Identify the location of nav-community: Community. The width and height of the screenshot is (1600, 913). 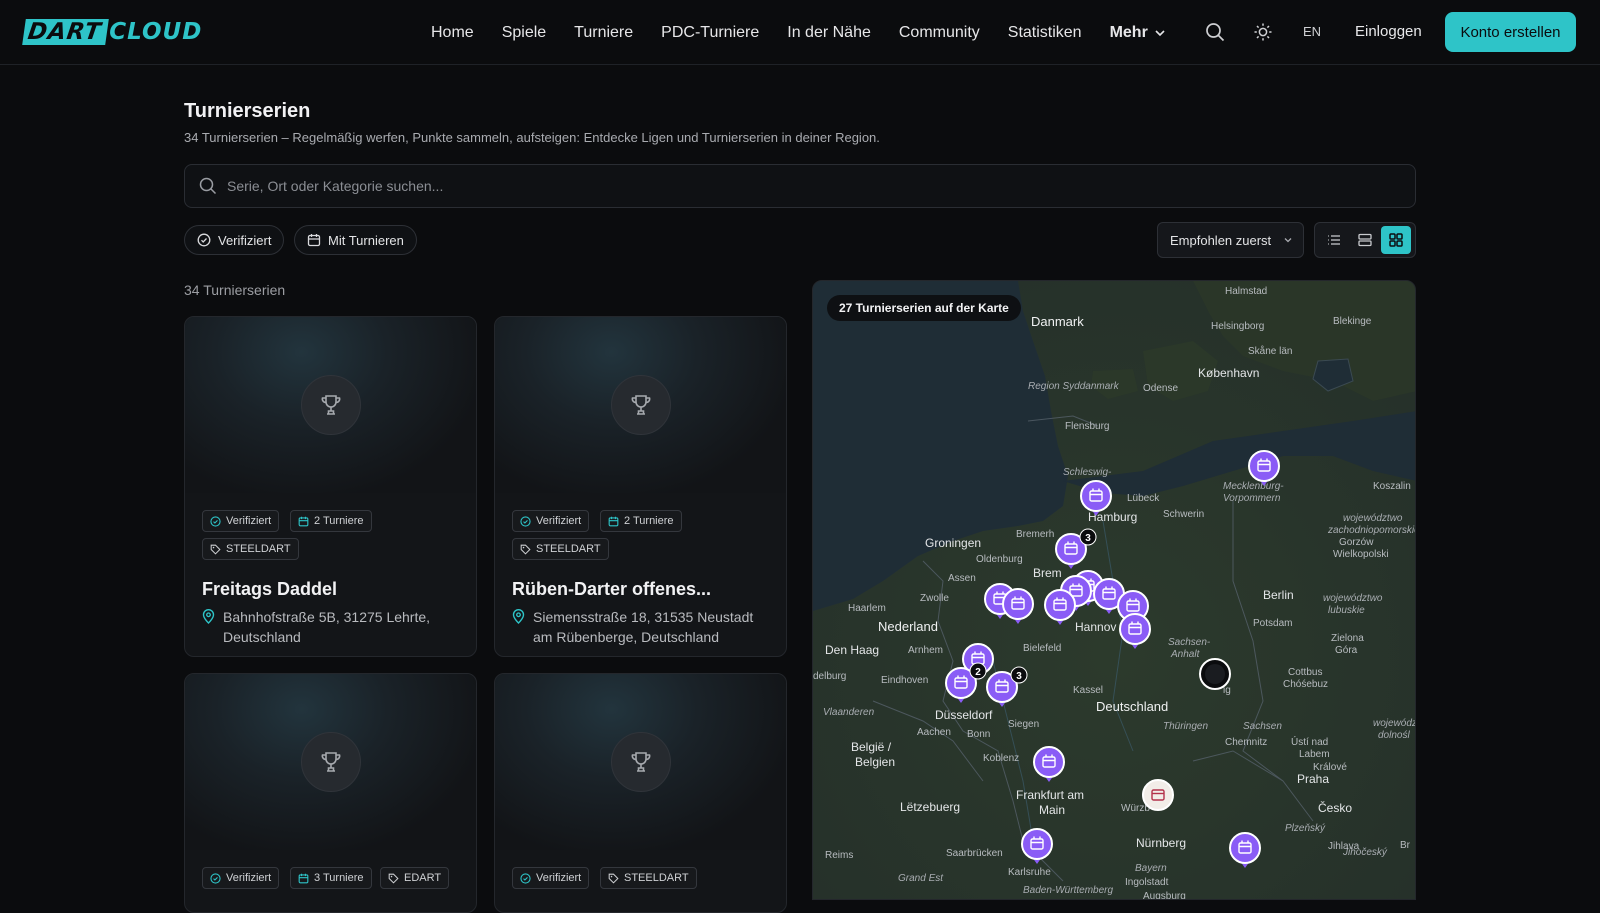
(939, 33).